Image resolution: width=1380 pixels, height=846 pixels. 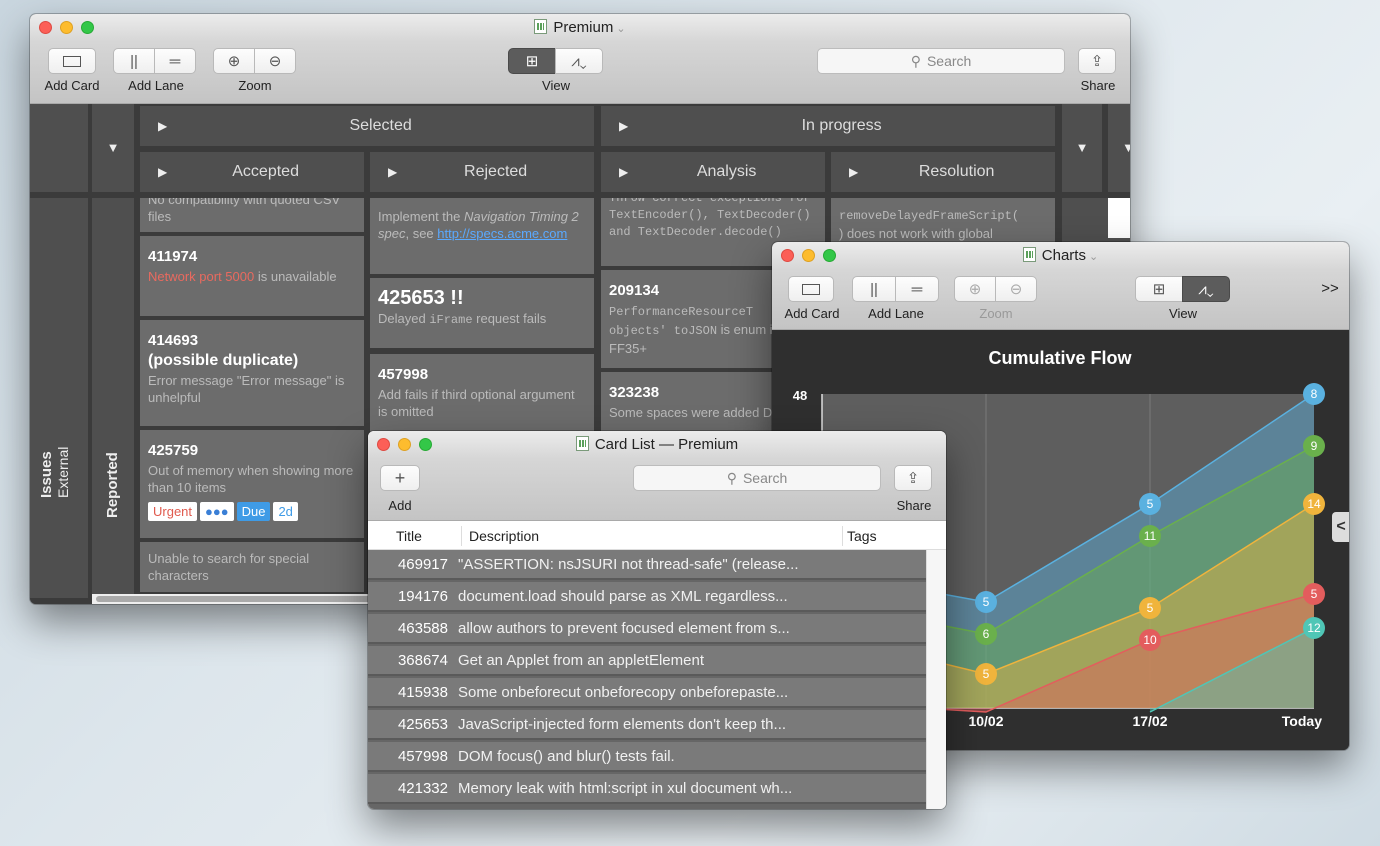 What do you see at coordinates (113, 398) in the screenshot?
I see `row-header-reported: Reported` at bounding box center [113, 398].